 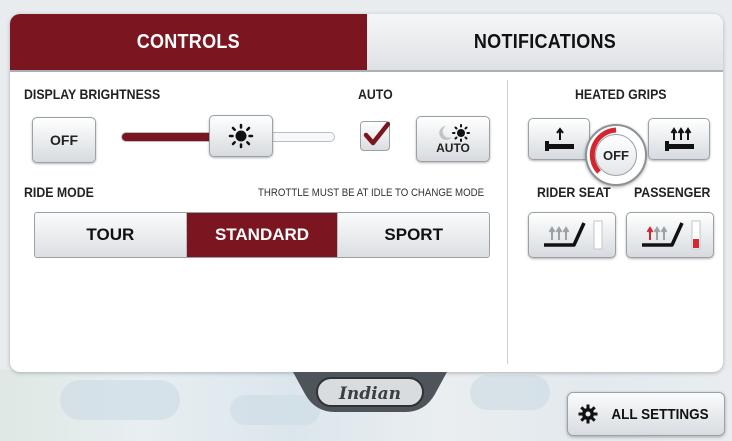 I want to click on passenger-seat-heat-button, so click(x=670, y=235).